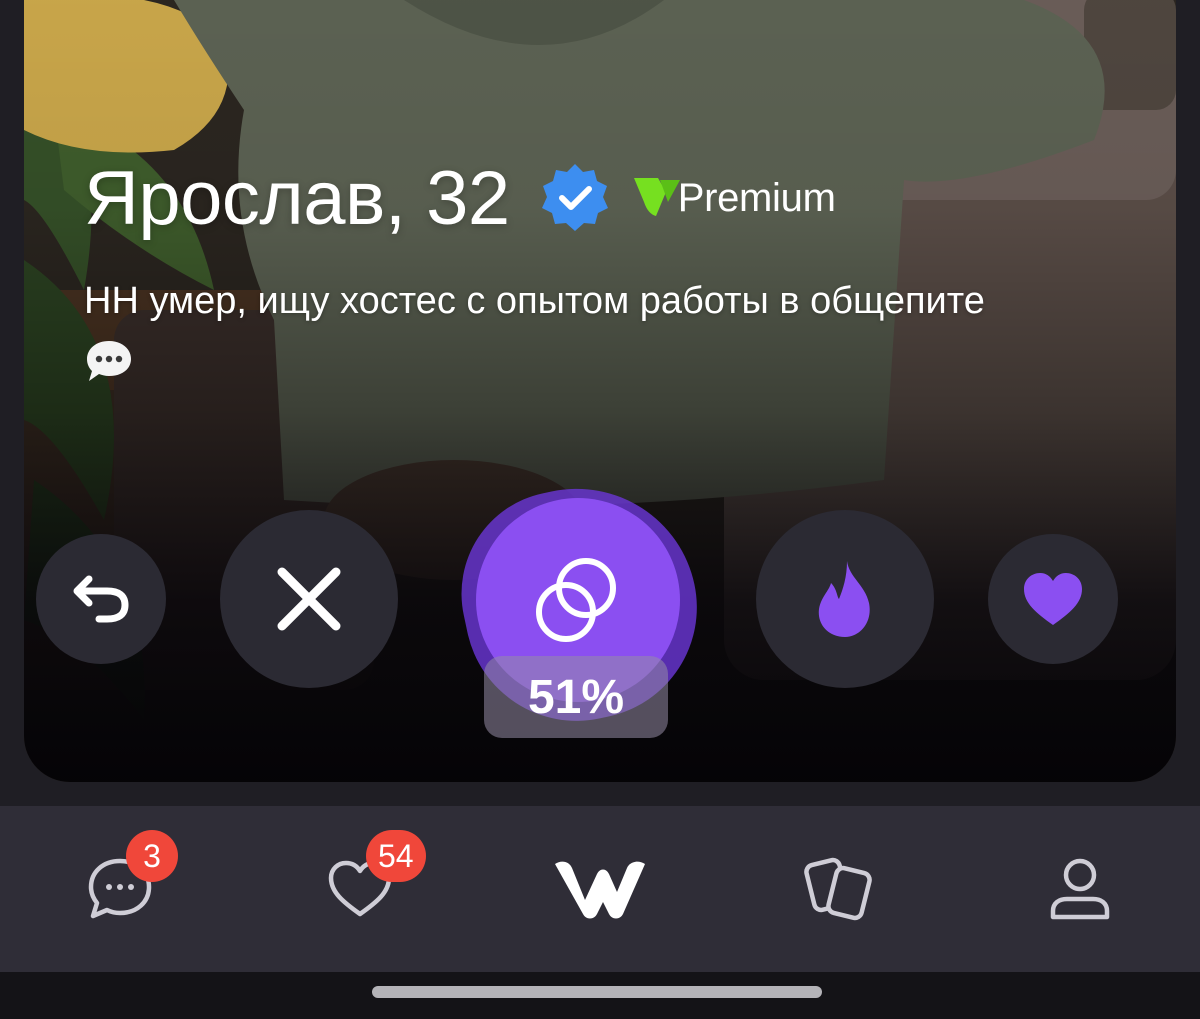 The height and width of the screenshot is (1019, 1200). I want to click on nav-item-cards, so click(840, 889).